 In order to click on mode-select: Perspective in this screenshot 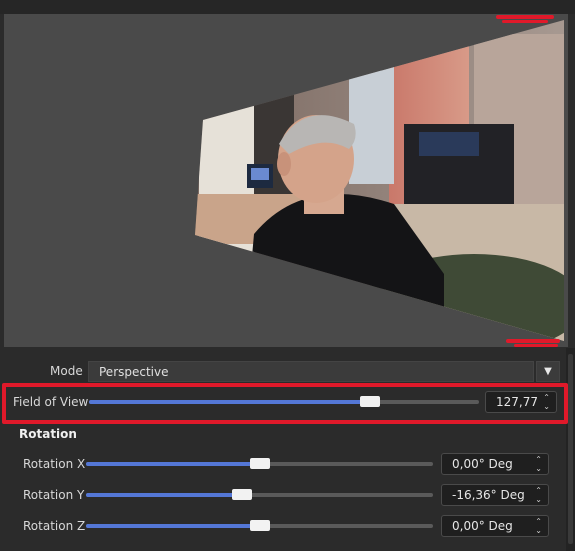, I will do `click(311, 371)`.